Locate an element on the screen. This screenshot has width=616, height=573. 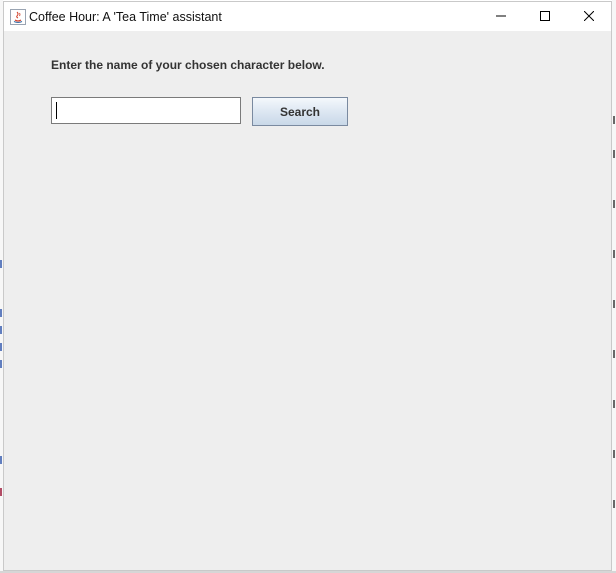
maximize-icon is located at coordinates (545, 17).